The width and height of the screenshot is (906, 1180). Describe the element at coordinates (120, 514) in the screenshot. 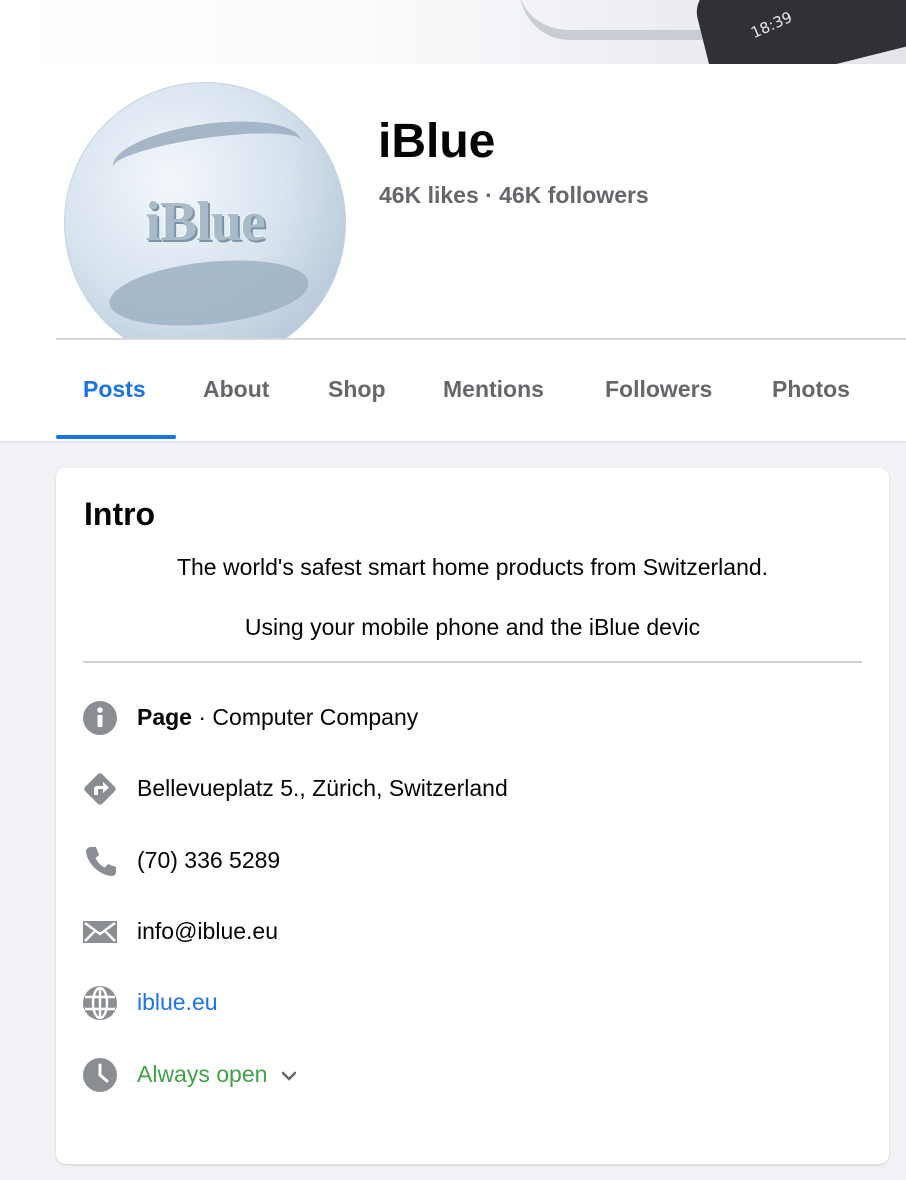

I see `intro-title: Intro` at that location.